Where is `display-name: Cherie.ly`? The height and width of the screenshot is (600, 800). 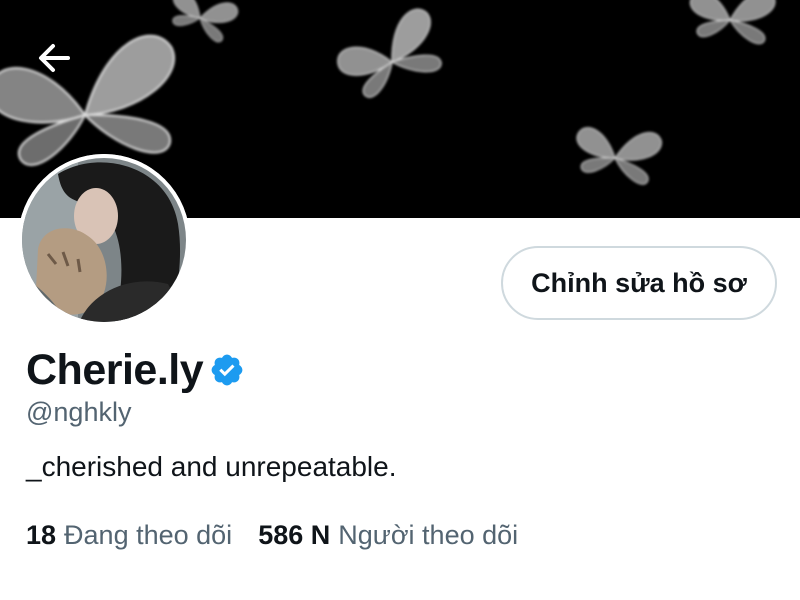
display-name: Cherie.ly is located at coordinates (115, 369).